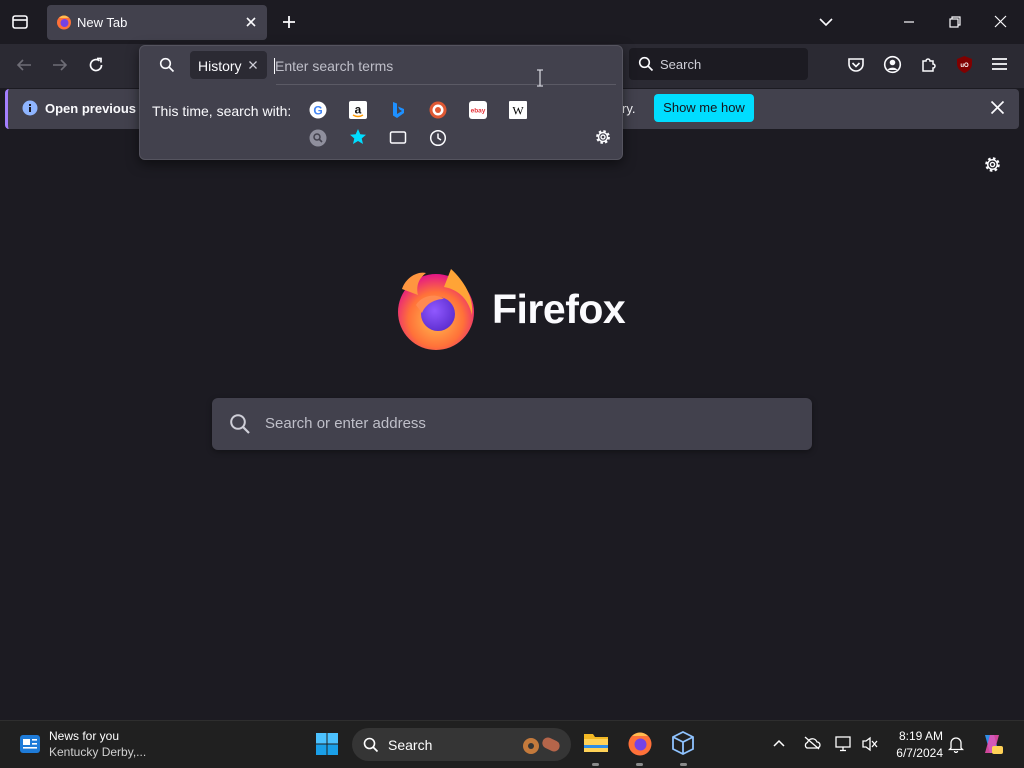 This screenshot has height=768, width=1024. What do you see at coordinates (955, 22) in the screenshot?
I see `restore-window-icon` at bounding box center [955, 22].